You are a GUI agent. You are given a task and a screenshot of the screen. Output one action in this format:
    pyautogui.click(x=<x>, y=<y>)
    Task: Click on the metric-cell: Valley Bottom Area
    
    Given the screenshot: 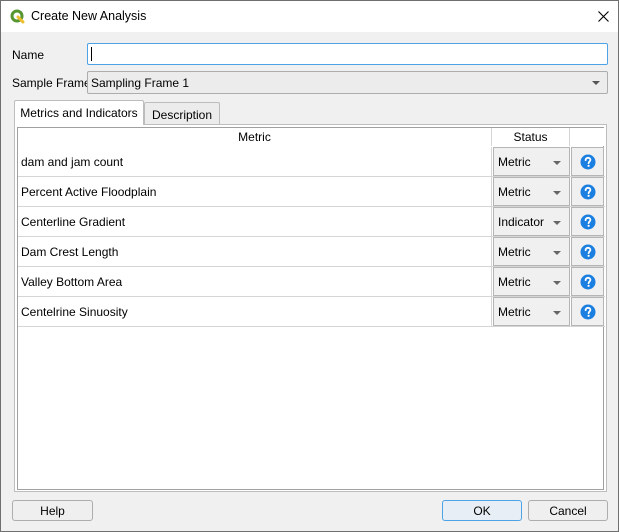 What is the action you would take?
    pyautogui.click(x=255, y=281)
    